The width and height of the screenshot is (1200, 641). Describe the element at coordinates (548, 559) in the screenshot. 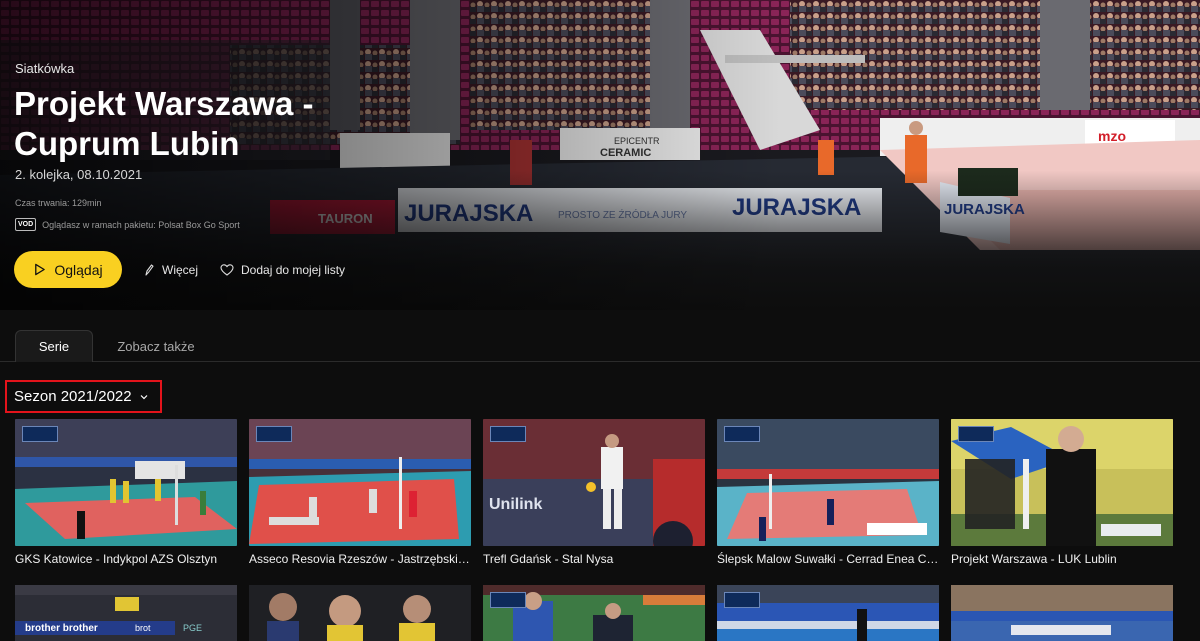

I see `episode-title: Trefl Gdańsk - Stal Nysa` at that location.